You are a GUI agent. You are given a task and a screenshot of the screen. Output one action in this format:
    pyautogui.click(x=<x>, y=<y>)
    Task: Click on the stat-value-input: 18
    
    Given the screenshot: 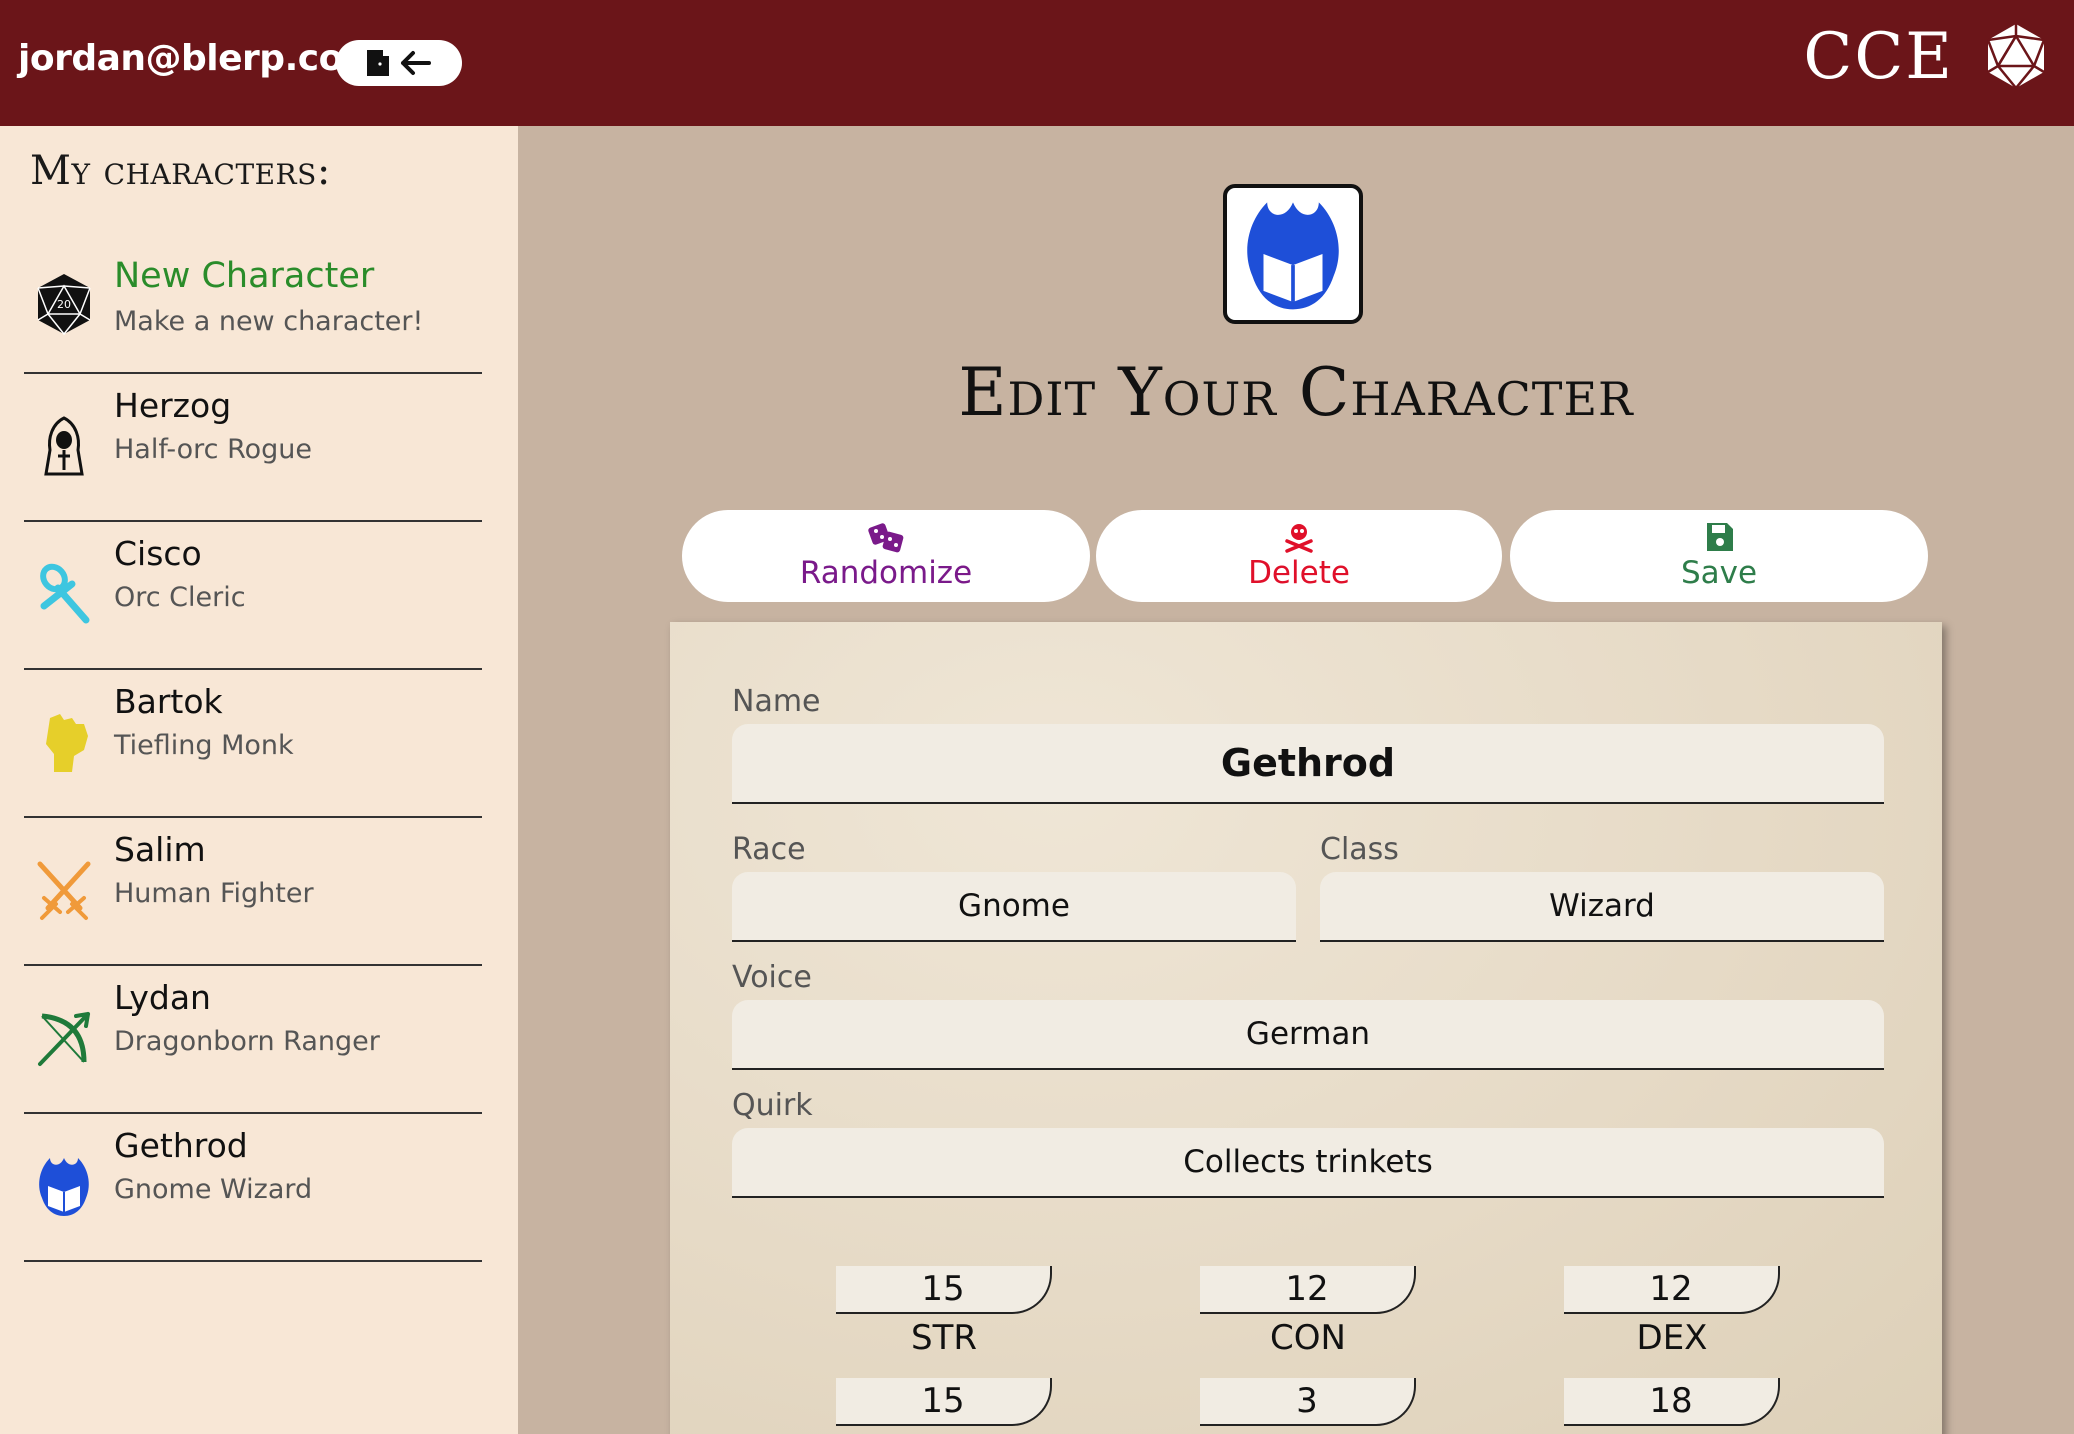 What is the action you would take?
    pyautogui.click(x=1672, y=1402)
    